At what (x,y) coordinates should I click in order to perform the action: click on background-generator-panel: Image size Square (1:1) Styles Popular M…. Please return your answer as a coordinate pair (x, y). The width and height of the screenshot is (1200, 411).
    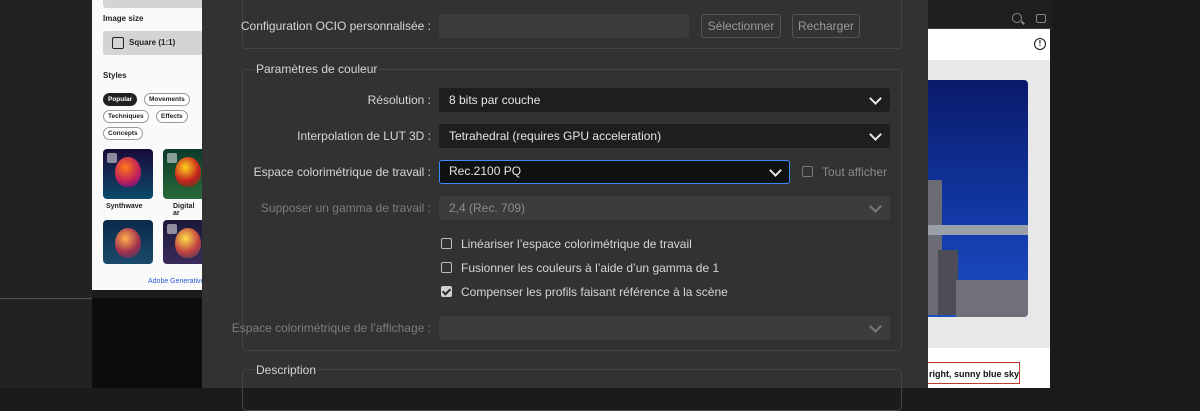
    Looking at the image, I should click on (152, 145).